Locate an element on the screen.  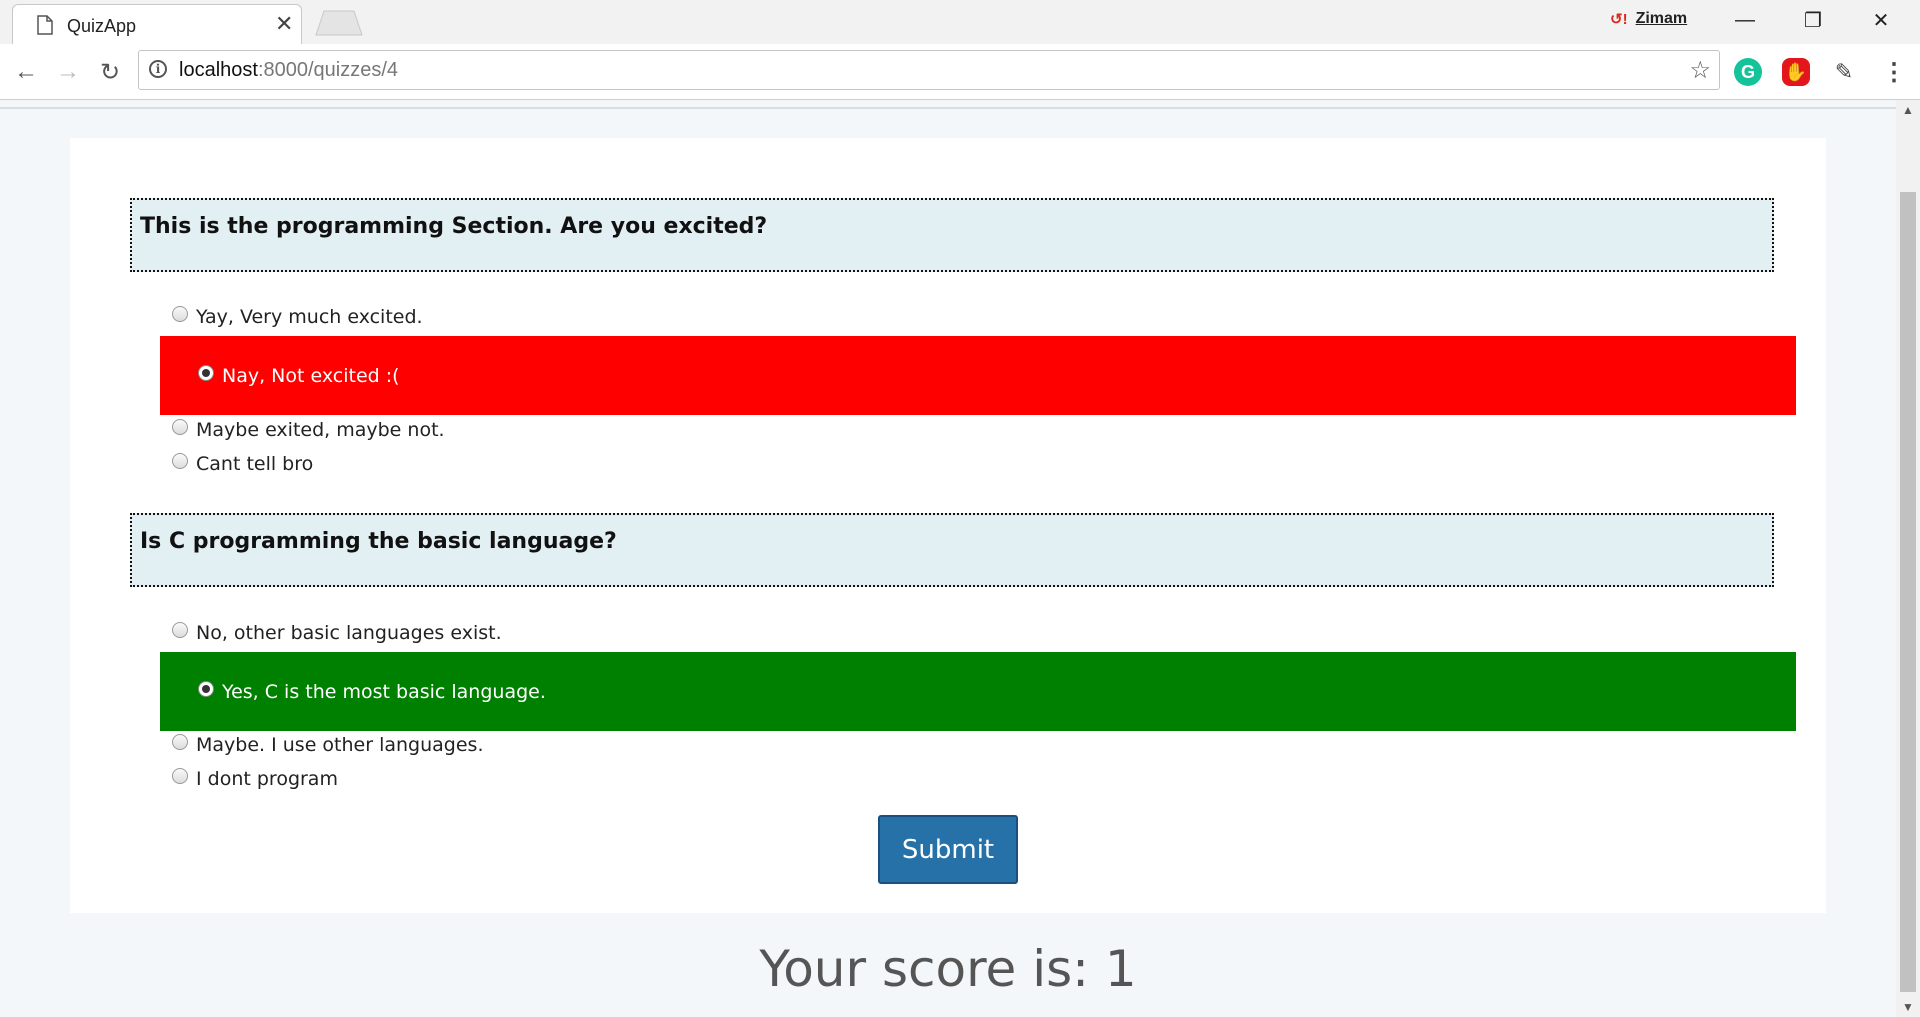
option-label: Maybe exited, maybe not. is located at coordinates (320, 430).